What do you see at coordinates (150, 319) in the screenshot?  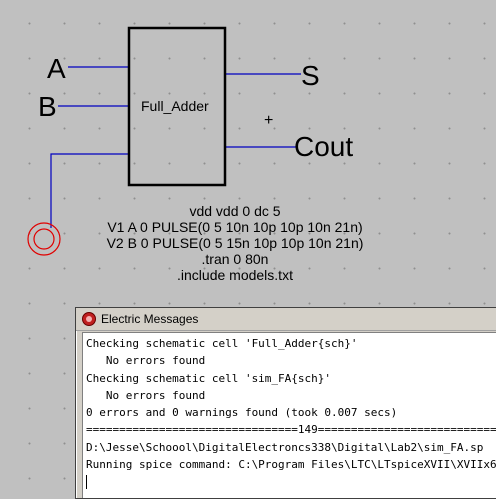 I see `window-title: Electric Messages` at bounding box center [150, 319].